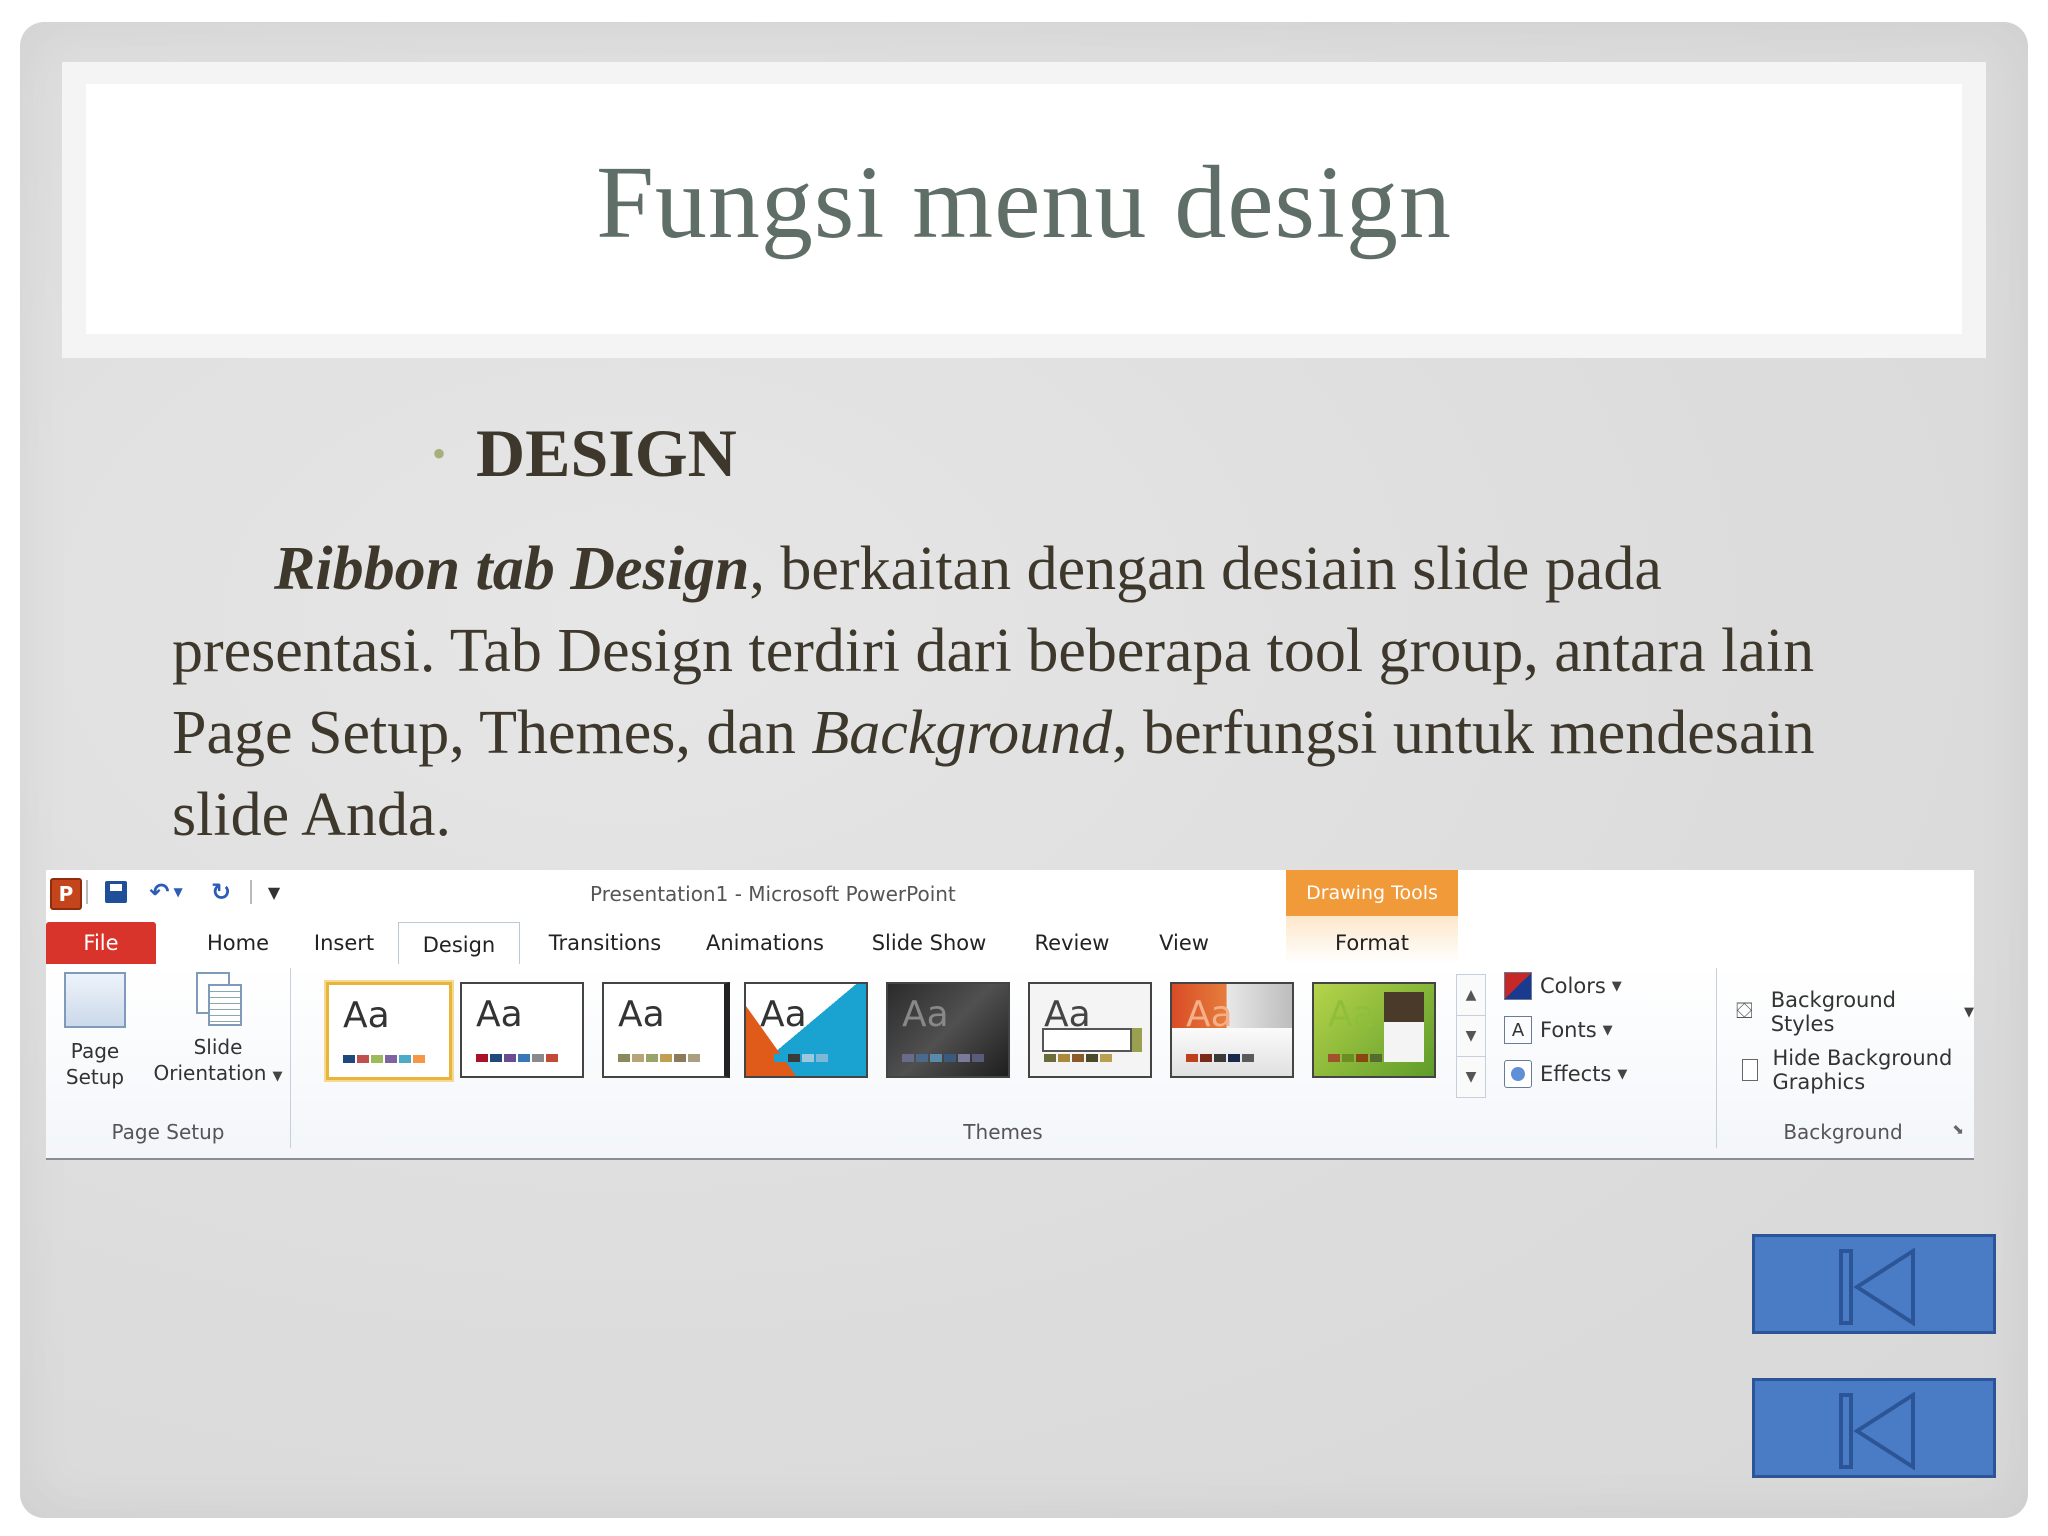 This screenshot has width=2048, height=1536. I want to click on colors-button: Colors ▼, so click(1563, 986).